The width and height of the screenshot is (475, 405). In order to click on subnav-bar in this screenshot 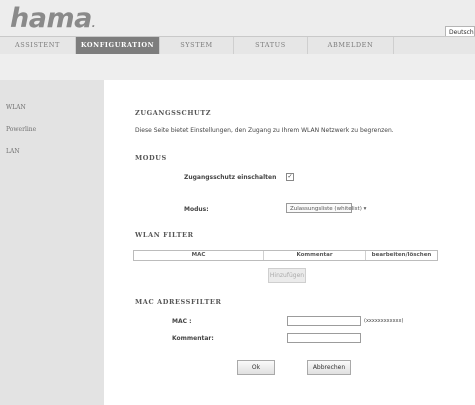, I will do `click(237, 67)`.